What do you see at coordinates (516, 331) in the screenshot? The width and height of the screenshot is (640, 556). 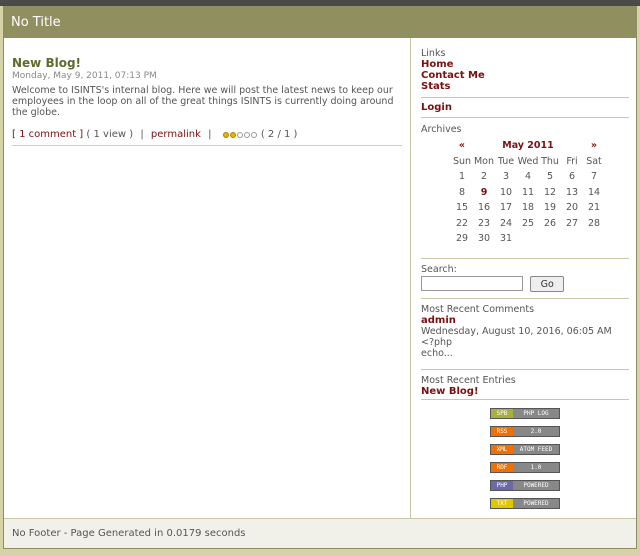 I see `comment-date: Wednesday, August 10, 2016, 06:05 AM` at bounding box center [516, 331].